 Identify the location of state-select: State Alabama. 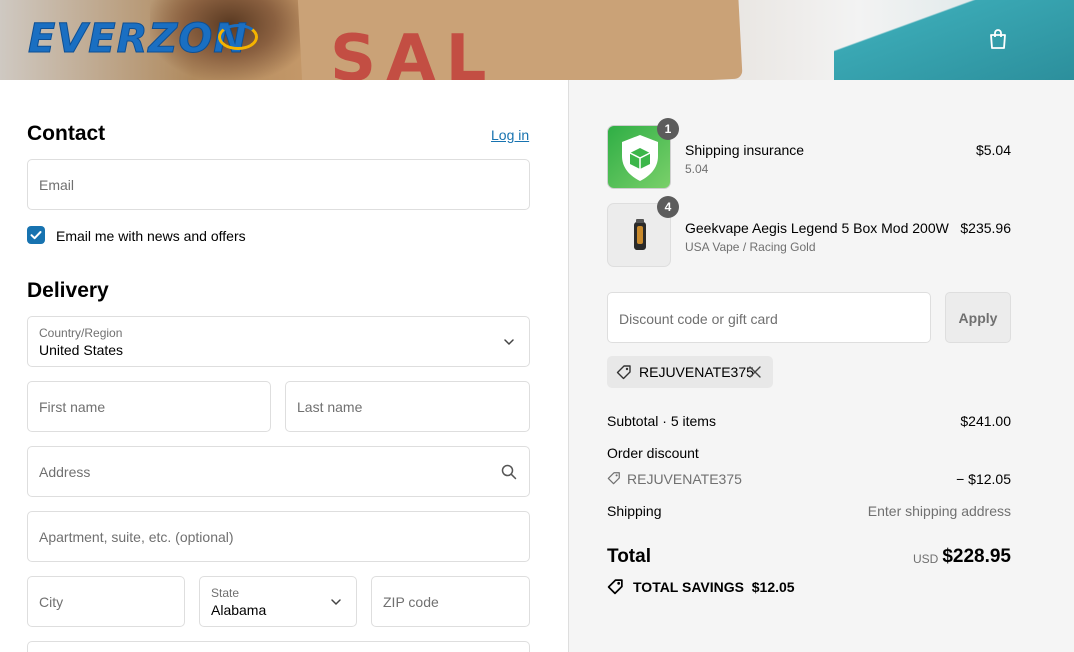
(278, 601).